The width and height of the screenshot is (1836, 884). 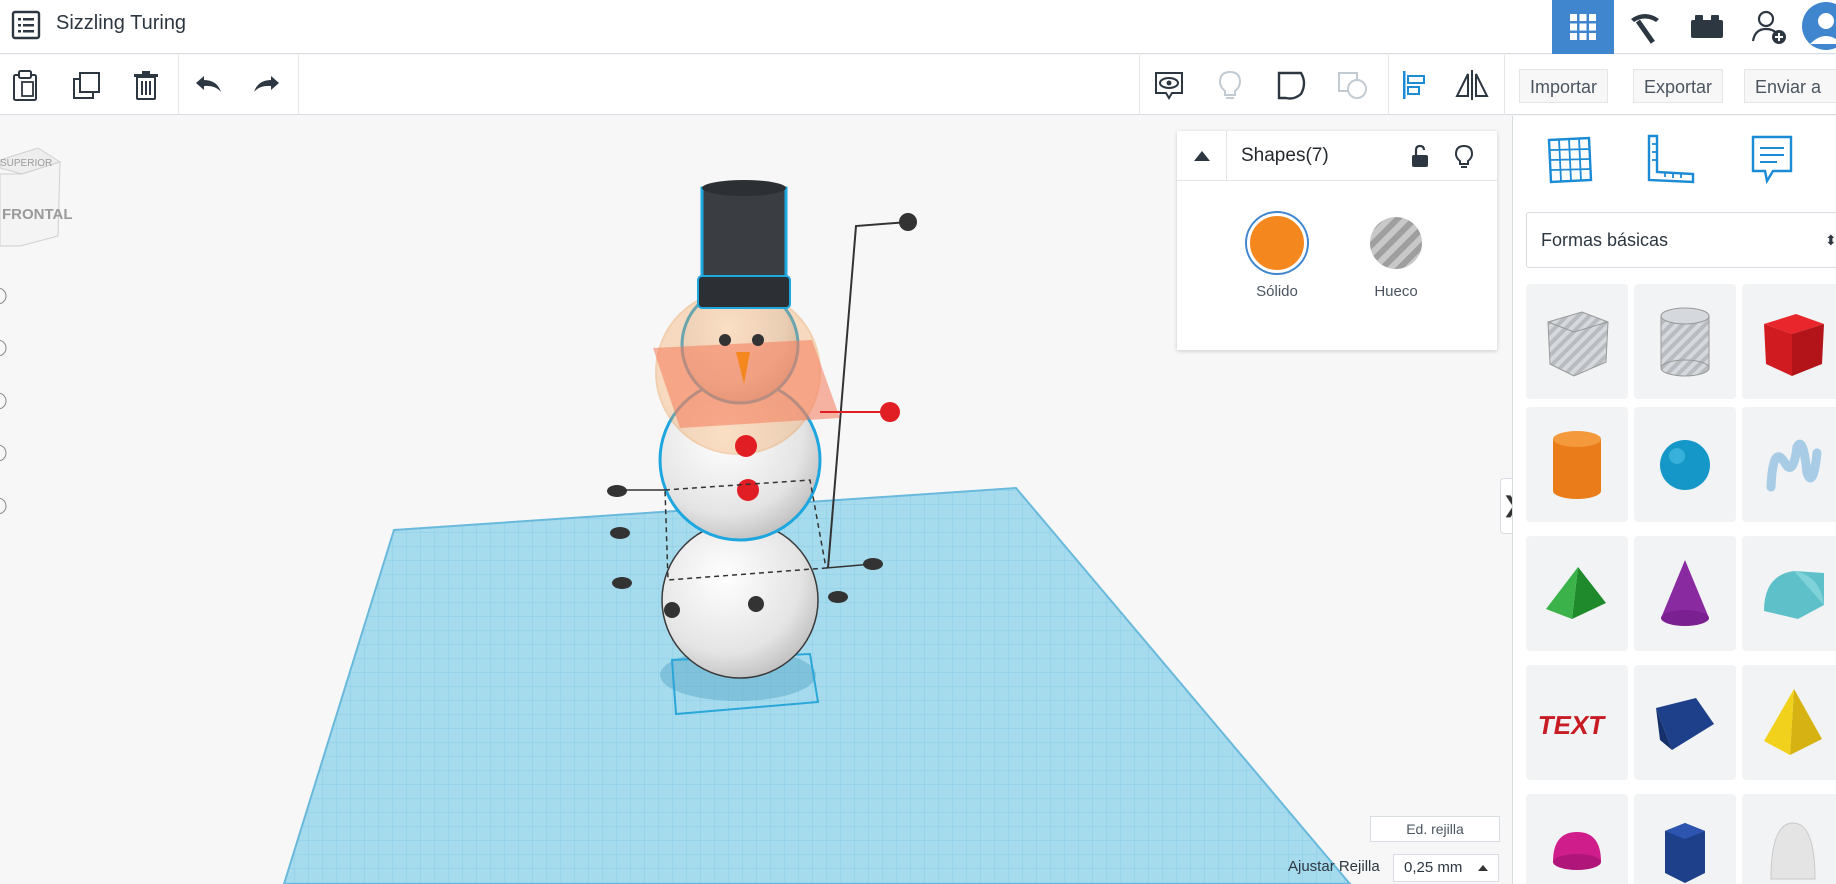 What do you see at coordinates (121, 23) in the screenshot?
I see `design-title: Sizzling Turing` at bounding box center [121, 23].